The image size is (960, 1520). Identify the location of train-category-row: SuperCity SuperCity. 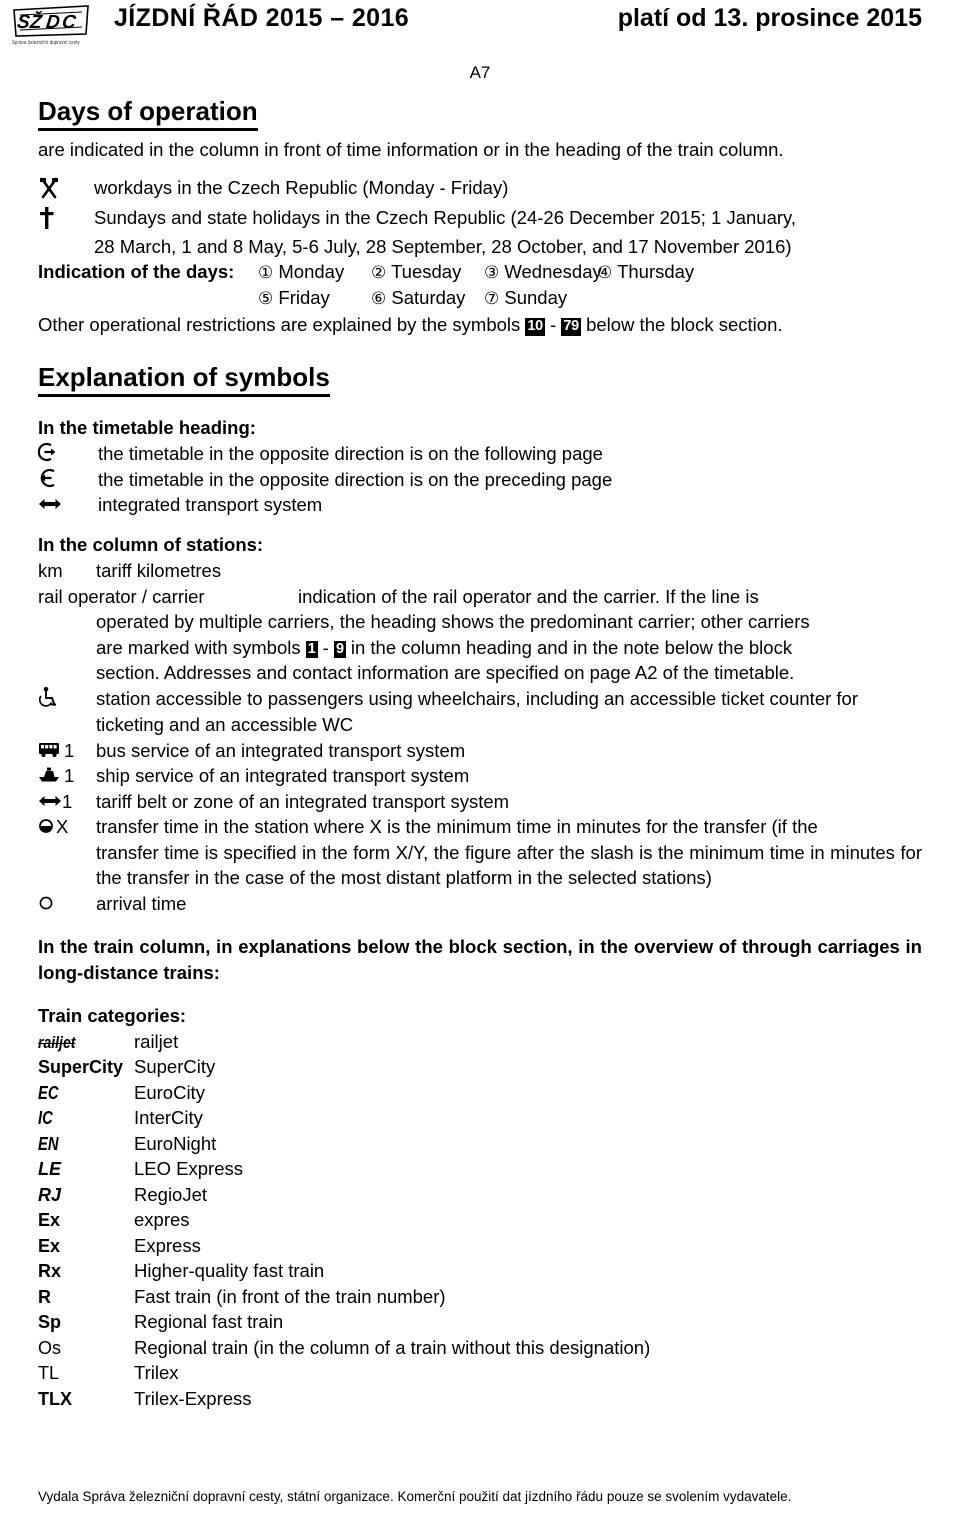
(480, 1066).